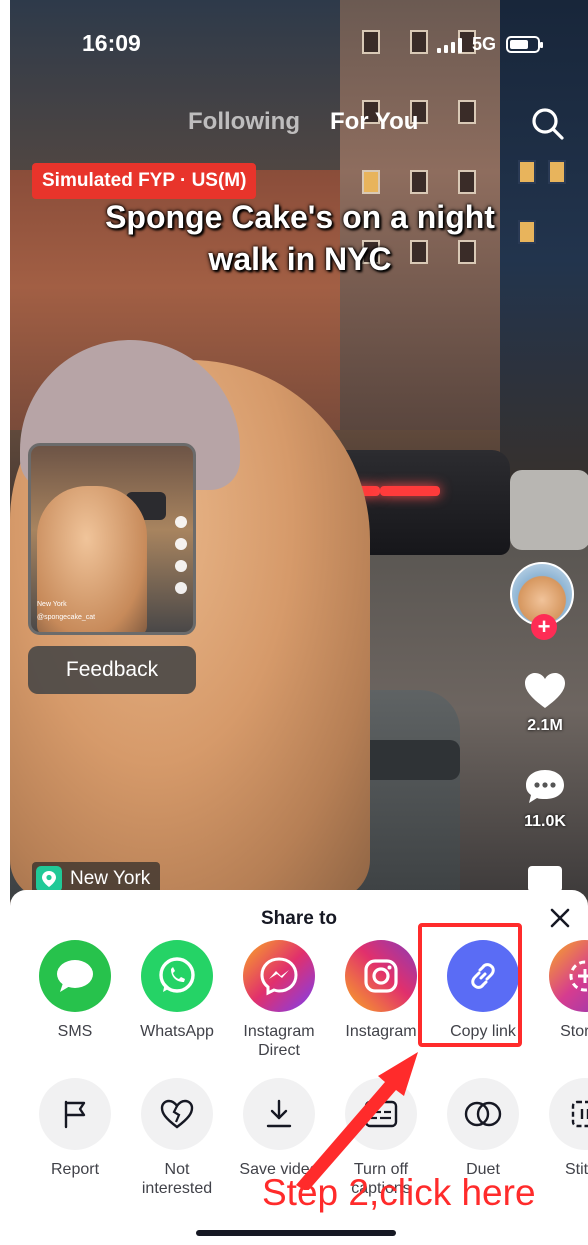 The image size is (588, 1245). What do you see at coordinates (574, 1031) in the screenshot?
I see `share-stories-label: Stories` at bounding box center [574, 1031].